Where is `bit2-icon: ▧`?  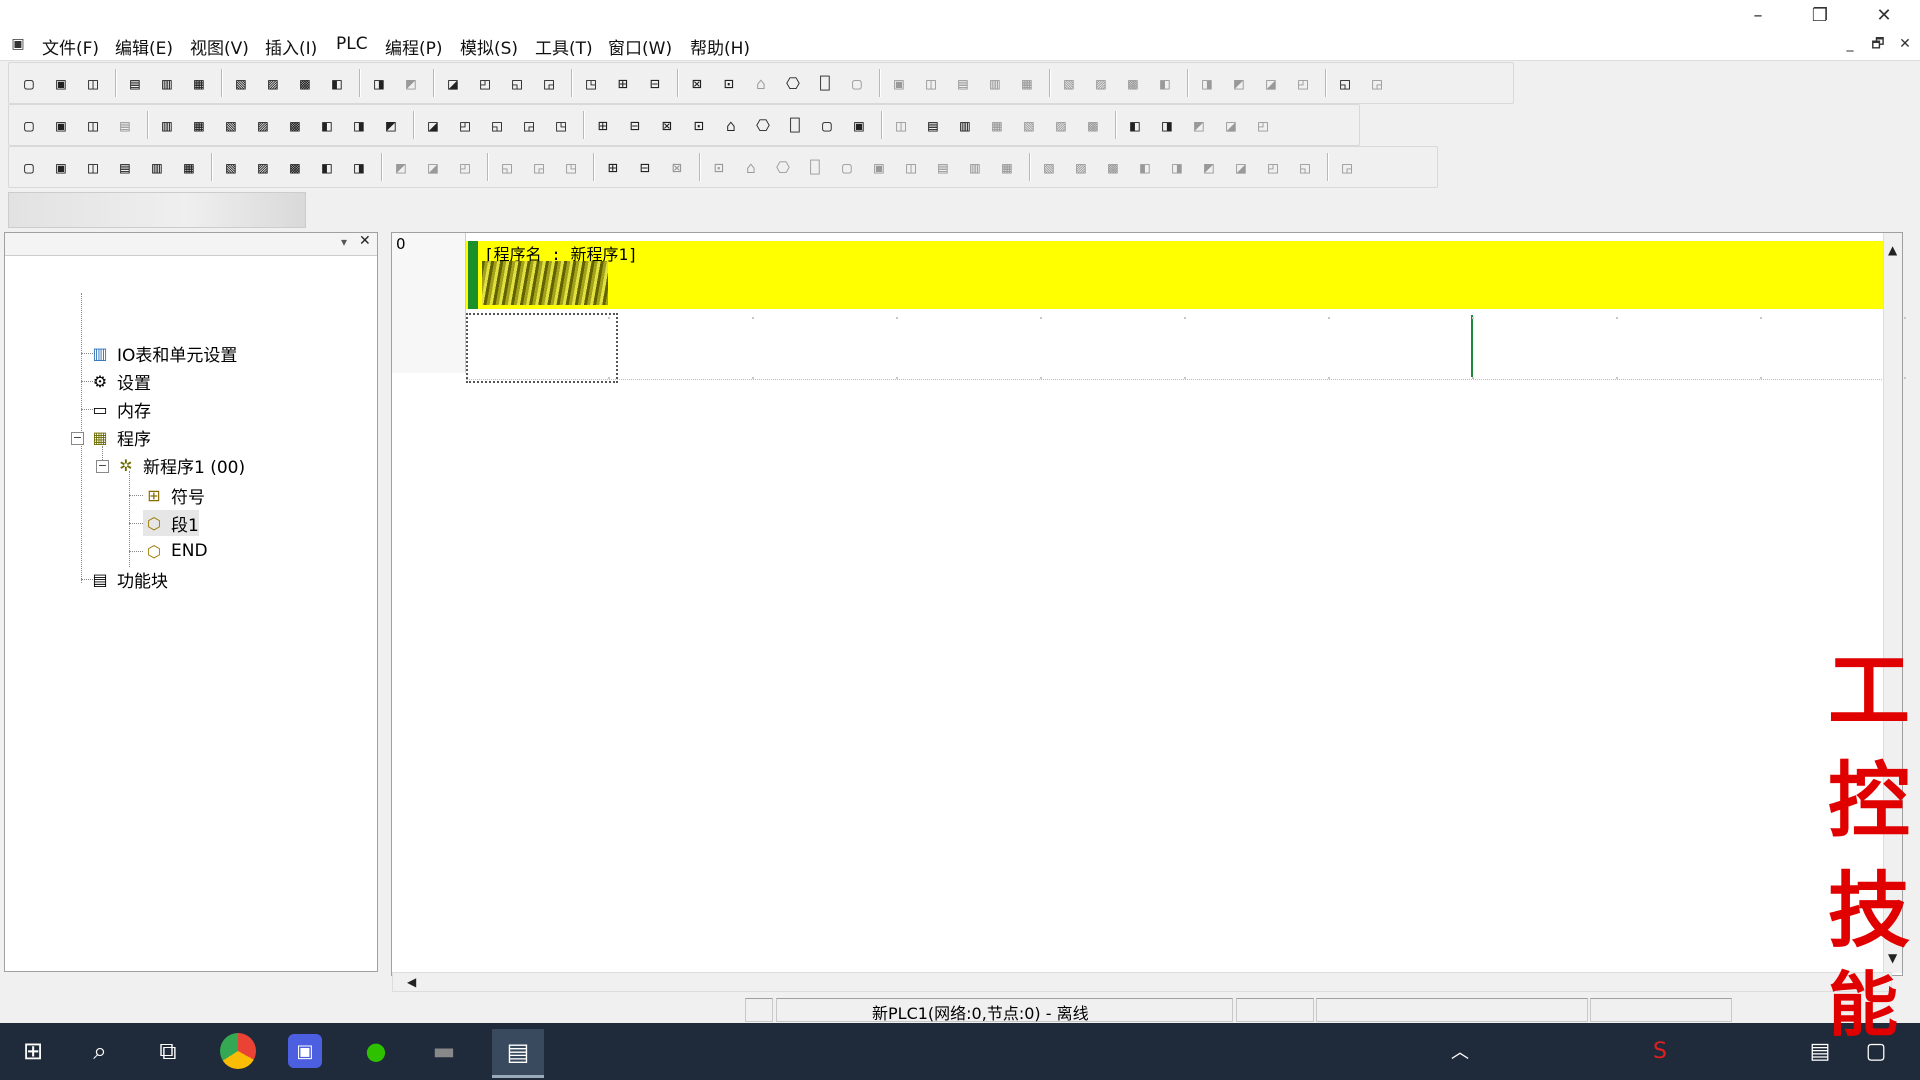
bit2-icon: ▧ is located at coordinates (1029, 125).